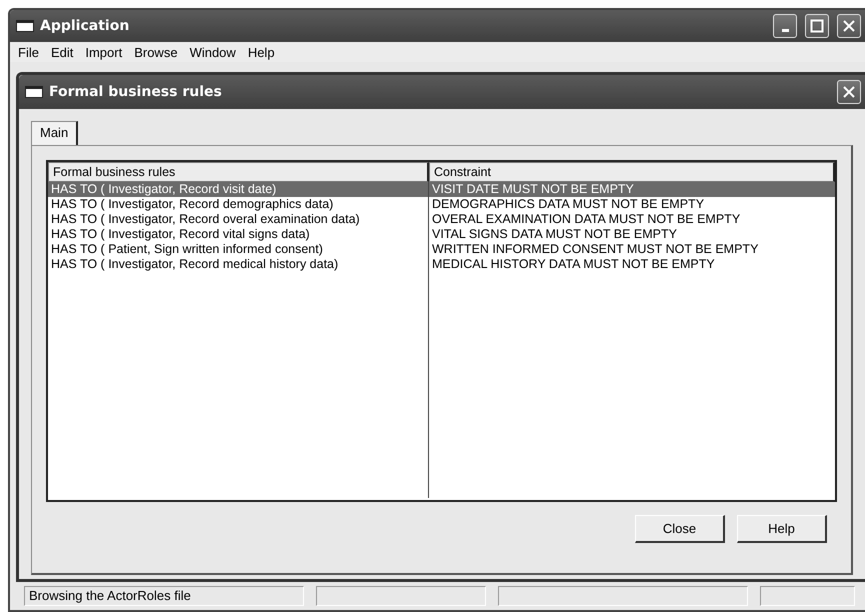  I want to click on close-button: Close, so click(680, 529).